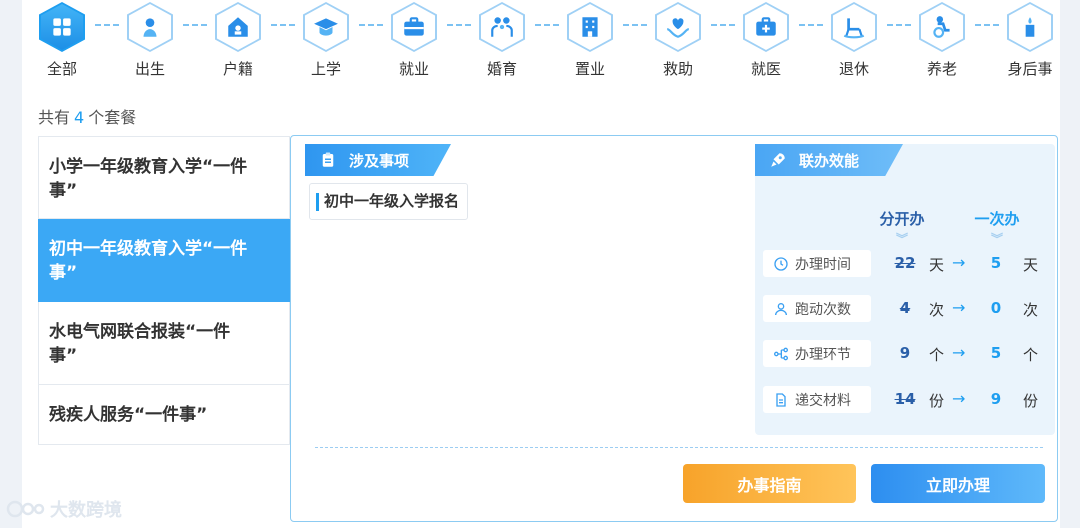 The width and height of the screenshot is (1080, 528). What do you see at coordinates (679, 447) in the screenshot?
I see `divider` at bounding box center [679, 447].